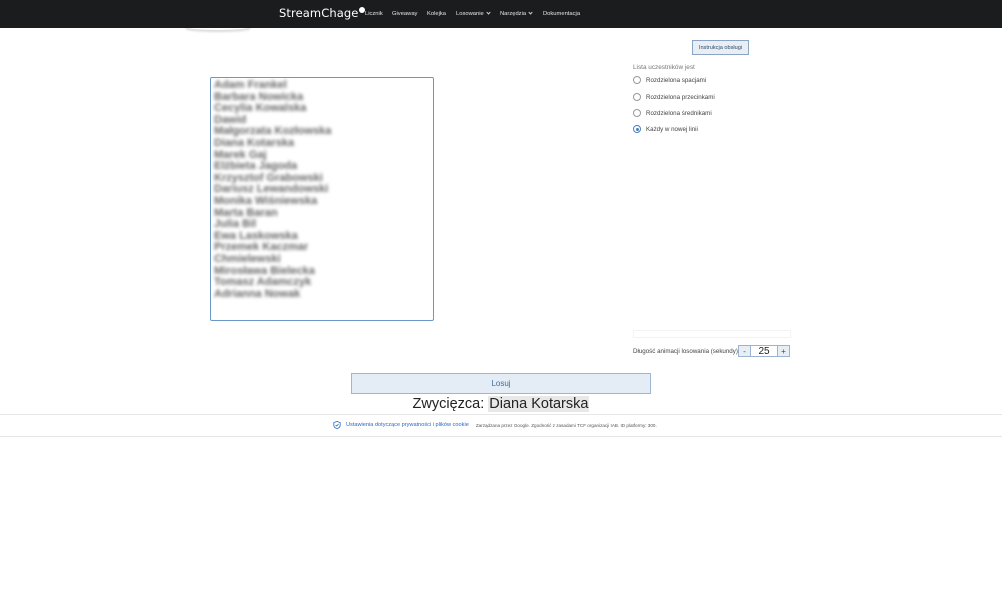  I want to click on radio-label: Rozdzielona średnikami, so click(679, 113).